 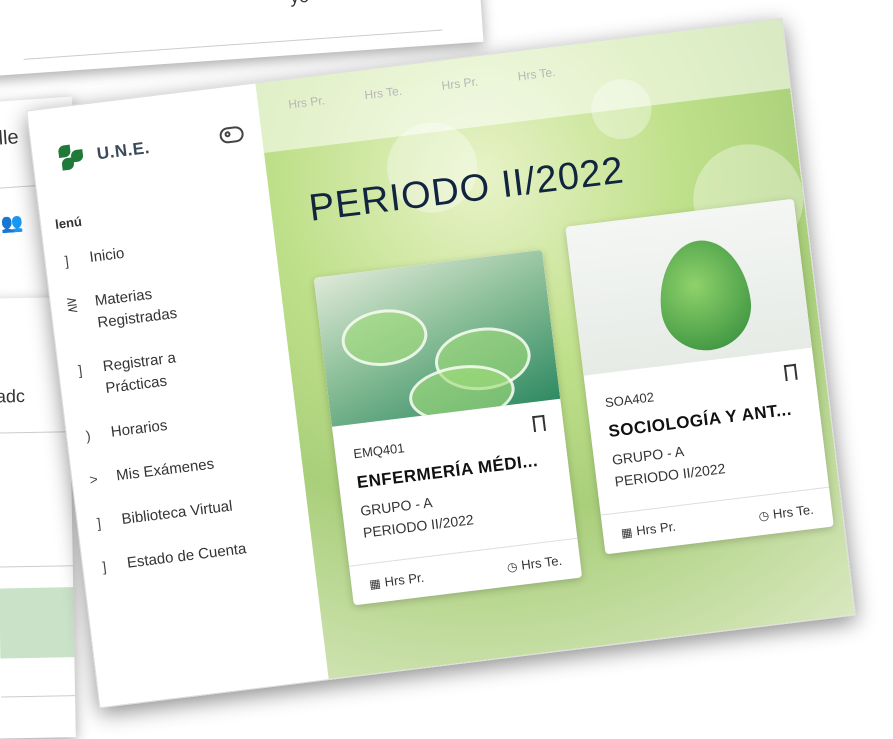 I want to click on sidebar-item-inicio: ] Inicio, so click(x=166, y=248).